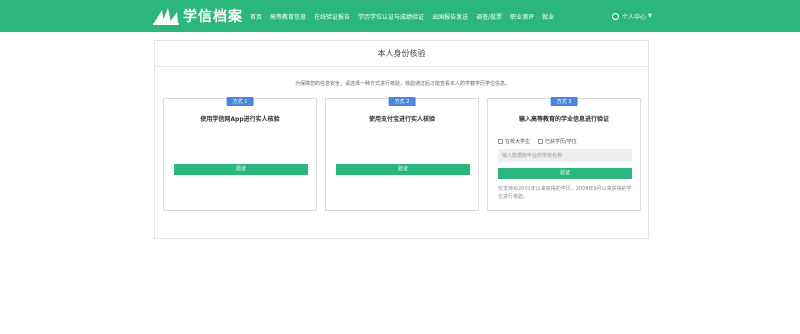 The height and width of the screenshot is (334, 800). Describe the element at coordinates (401, 119) in the screenshot. I see `method-title: 使用支付宝进行实人核验` at that location.